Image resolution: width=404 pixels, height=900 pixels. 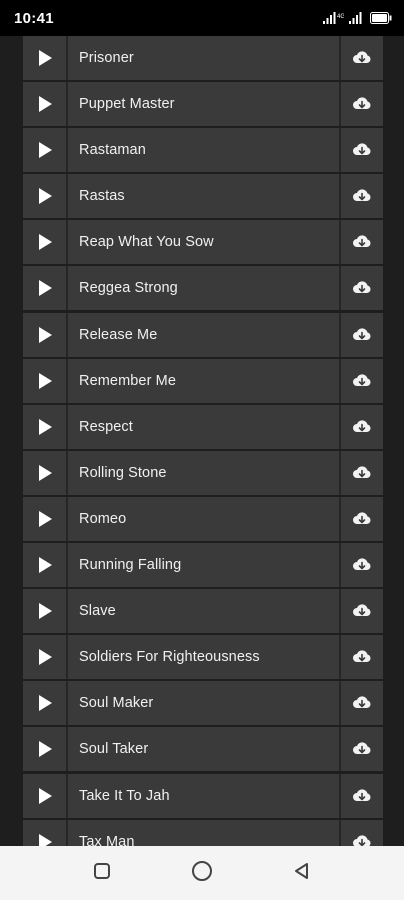 I want to click on signal-icon, so click(x=357, y=18).